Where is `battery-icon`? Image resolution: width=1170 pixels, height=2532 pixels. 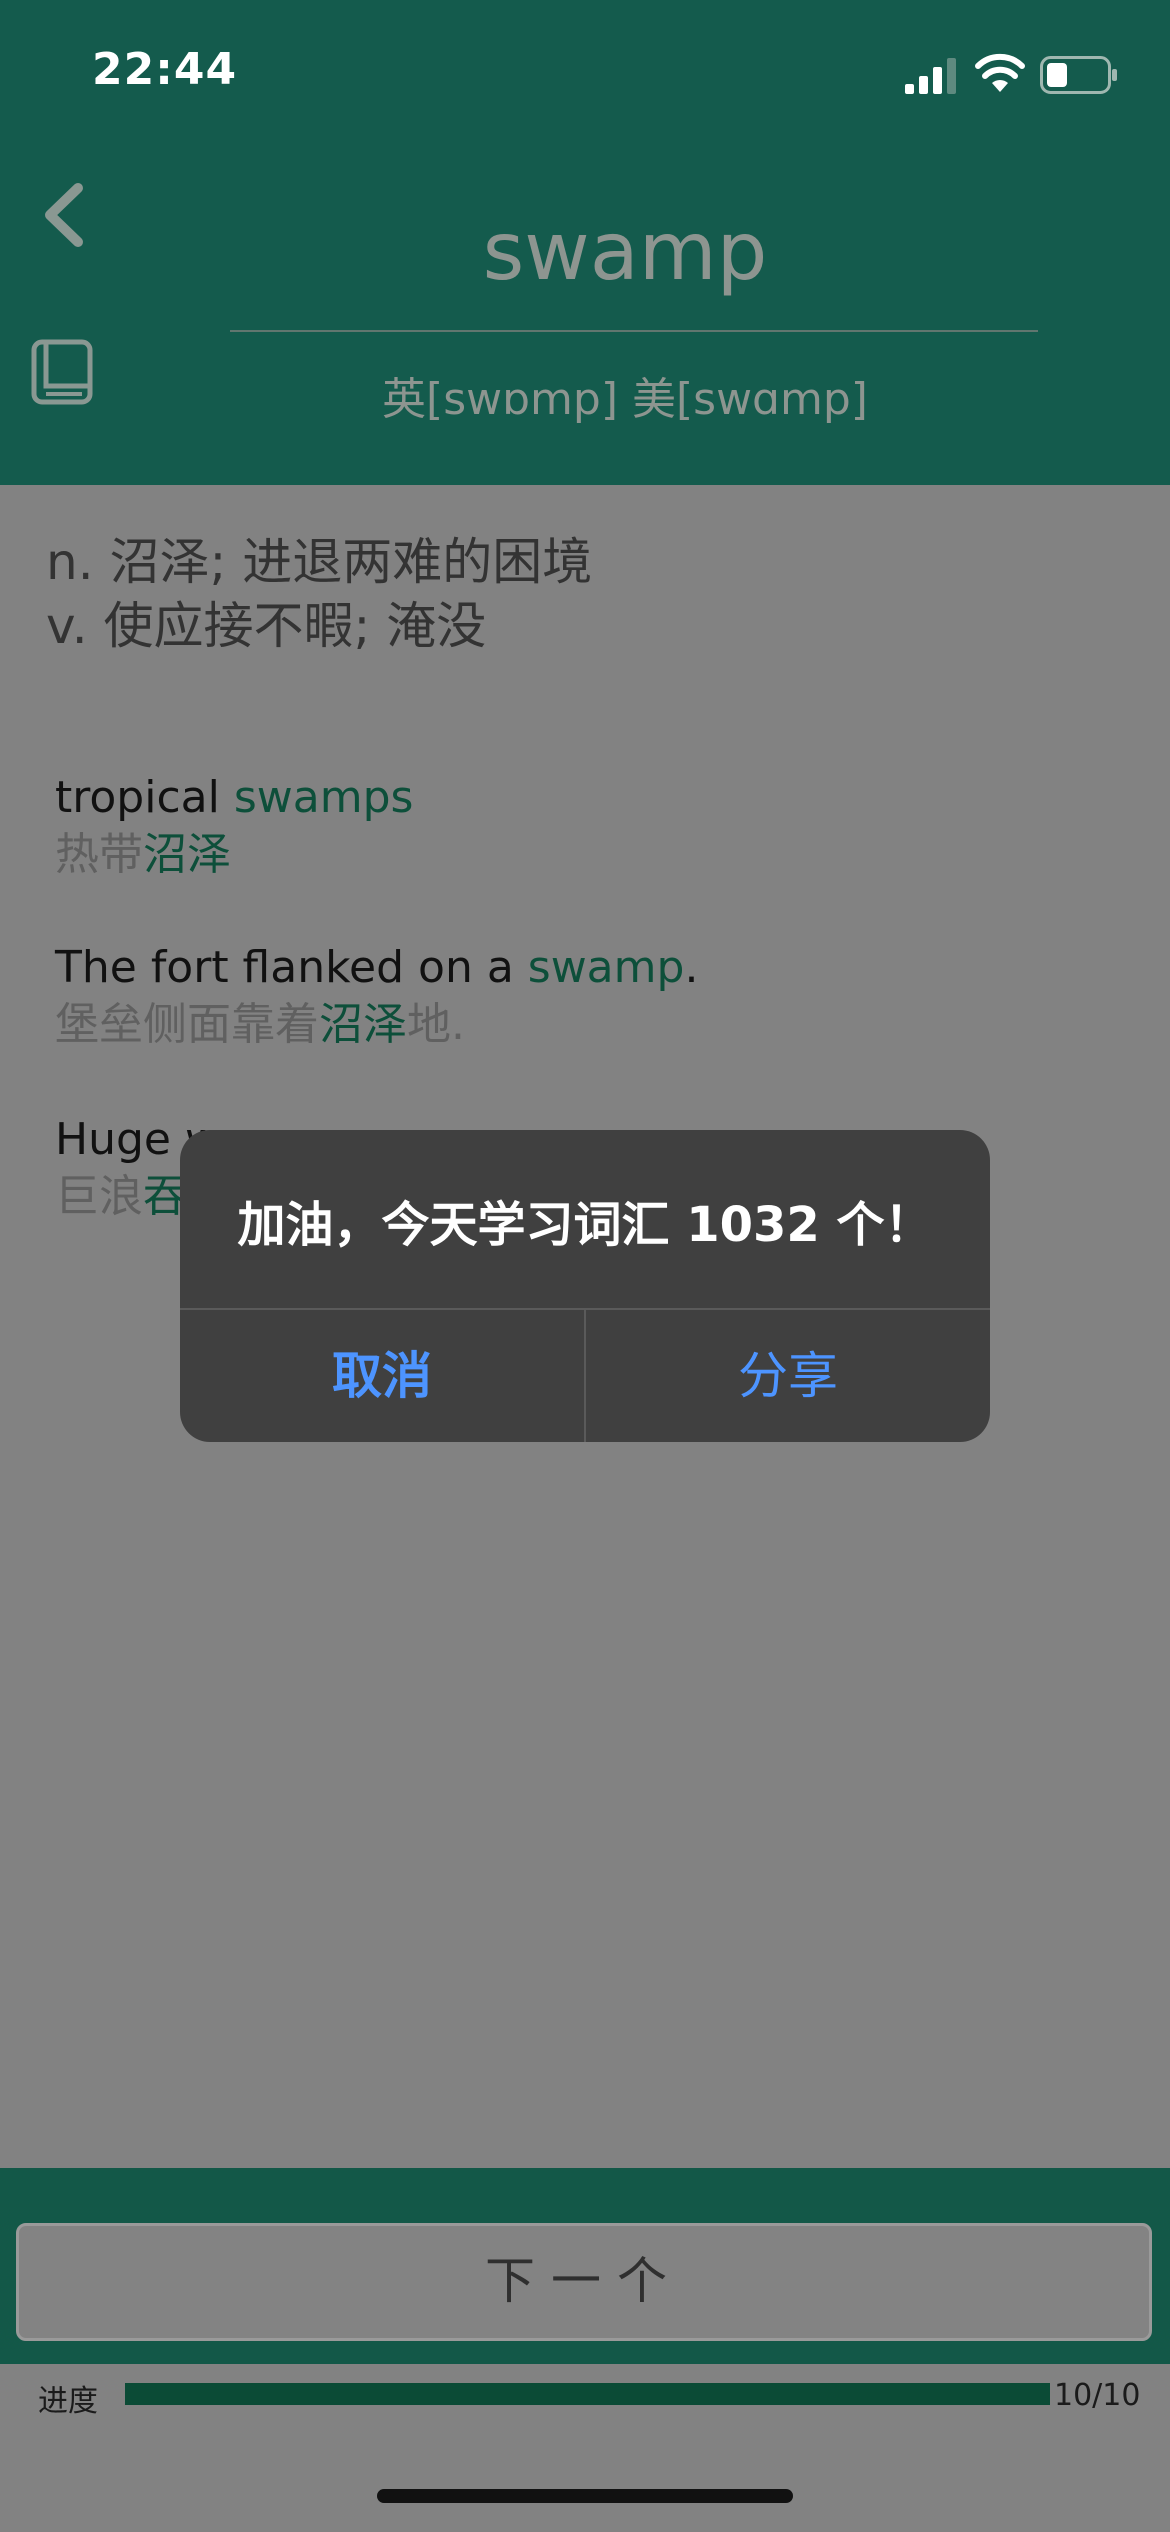 battery-icon is located at coordinates (1078, 75).